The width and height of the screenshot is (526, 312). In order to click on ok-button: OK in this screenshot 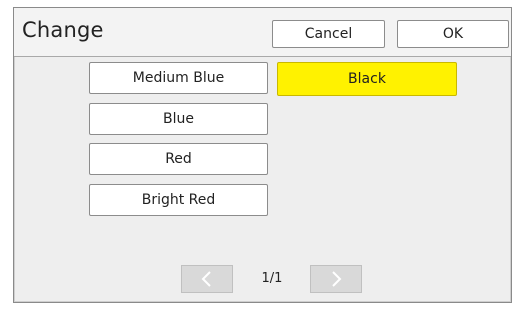, I will do `click(453, 34)`.